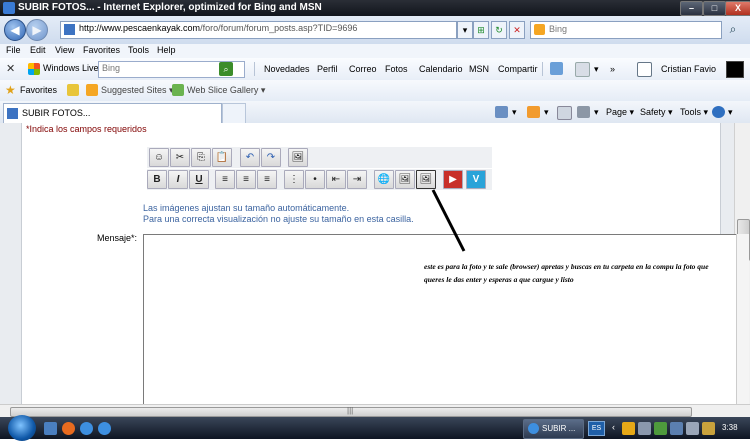 This screenshot has height=441, width=750. Describe the element at coordinates (226, 90) in the screenshot. I see `web-slice-gallery-link: Web Slice Gallery ▾` at that location.